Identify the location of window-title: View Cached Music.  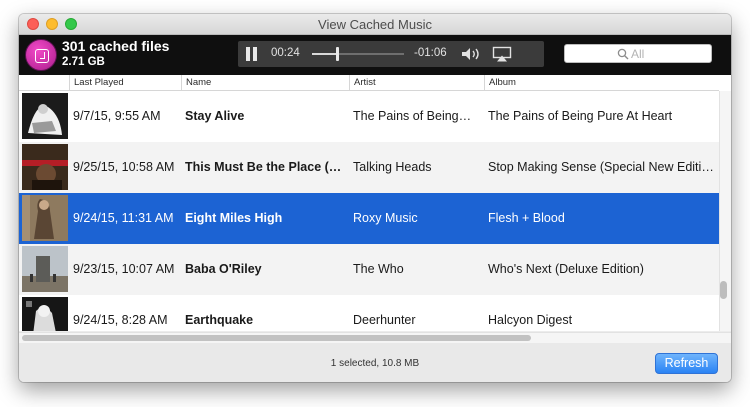
(375, 24).